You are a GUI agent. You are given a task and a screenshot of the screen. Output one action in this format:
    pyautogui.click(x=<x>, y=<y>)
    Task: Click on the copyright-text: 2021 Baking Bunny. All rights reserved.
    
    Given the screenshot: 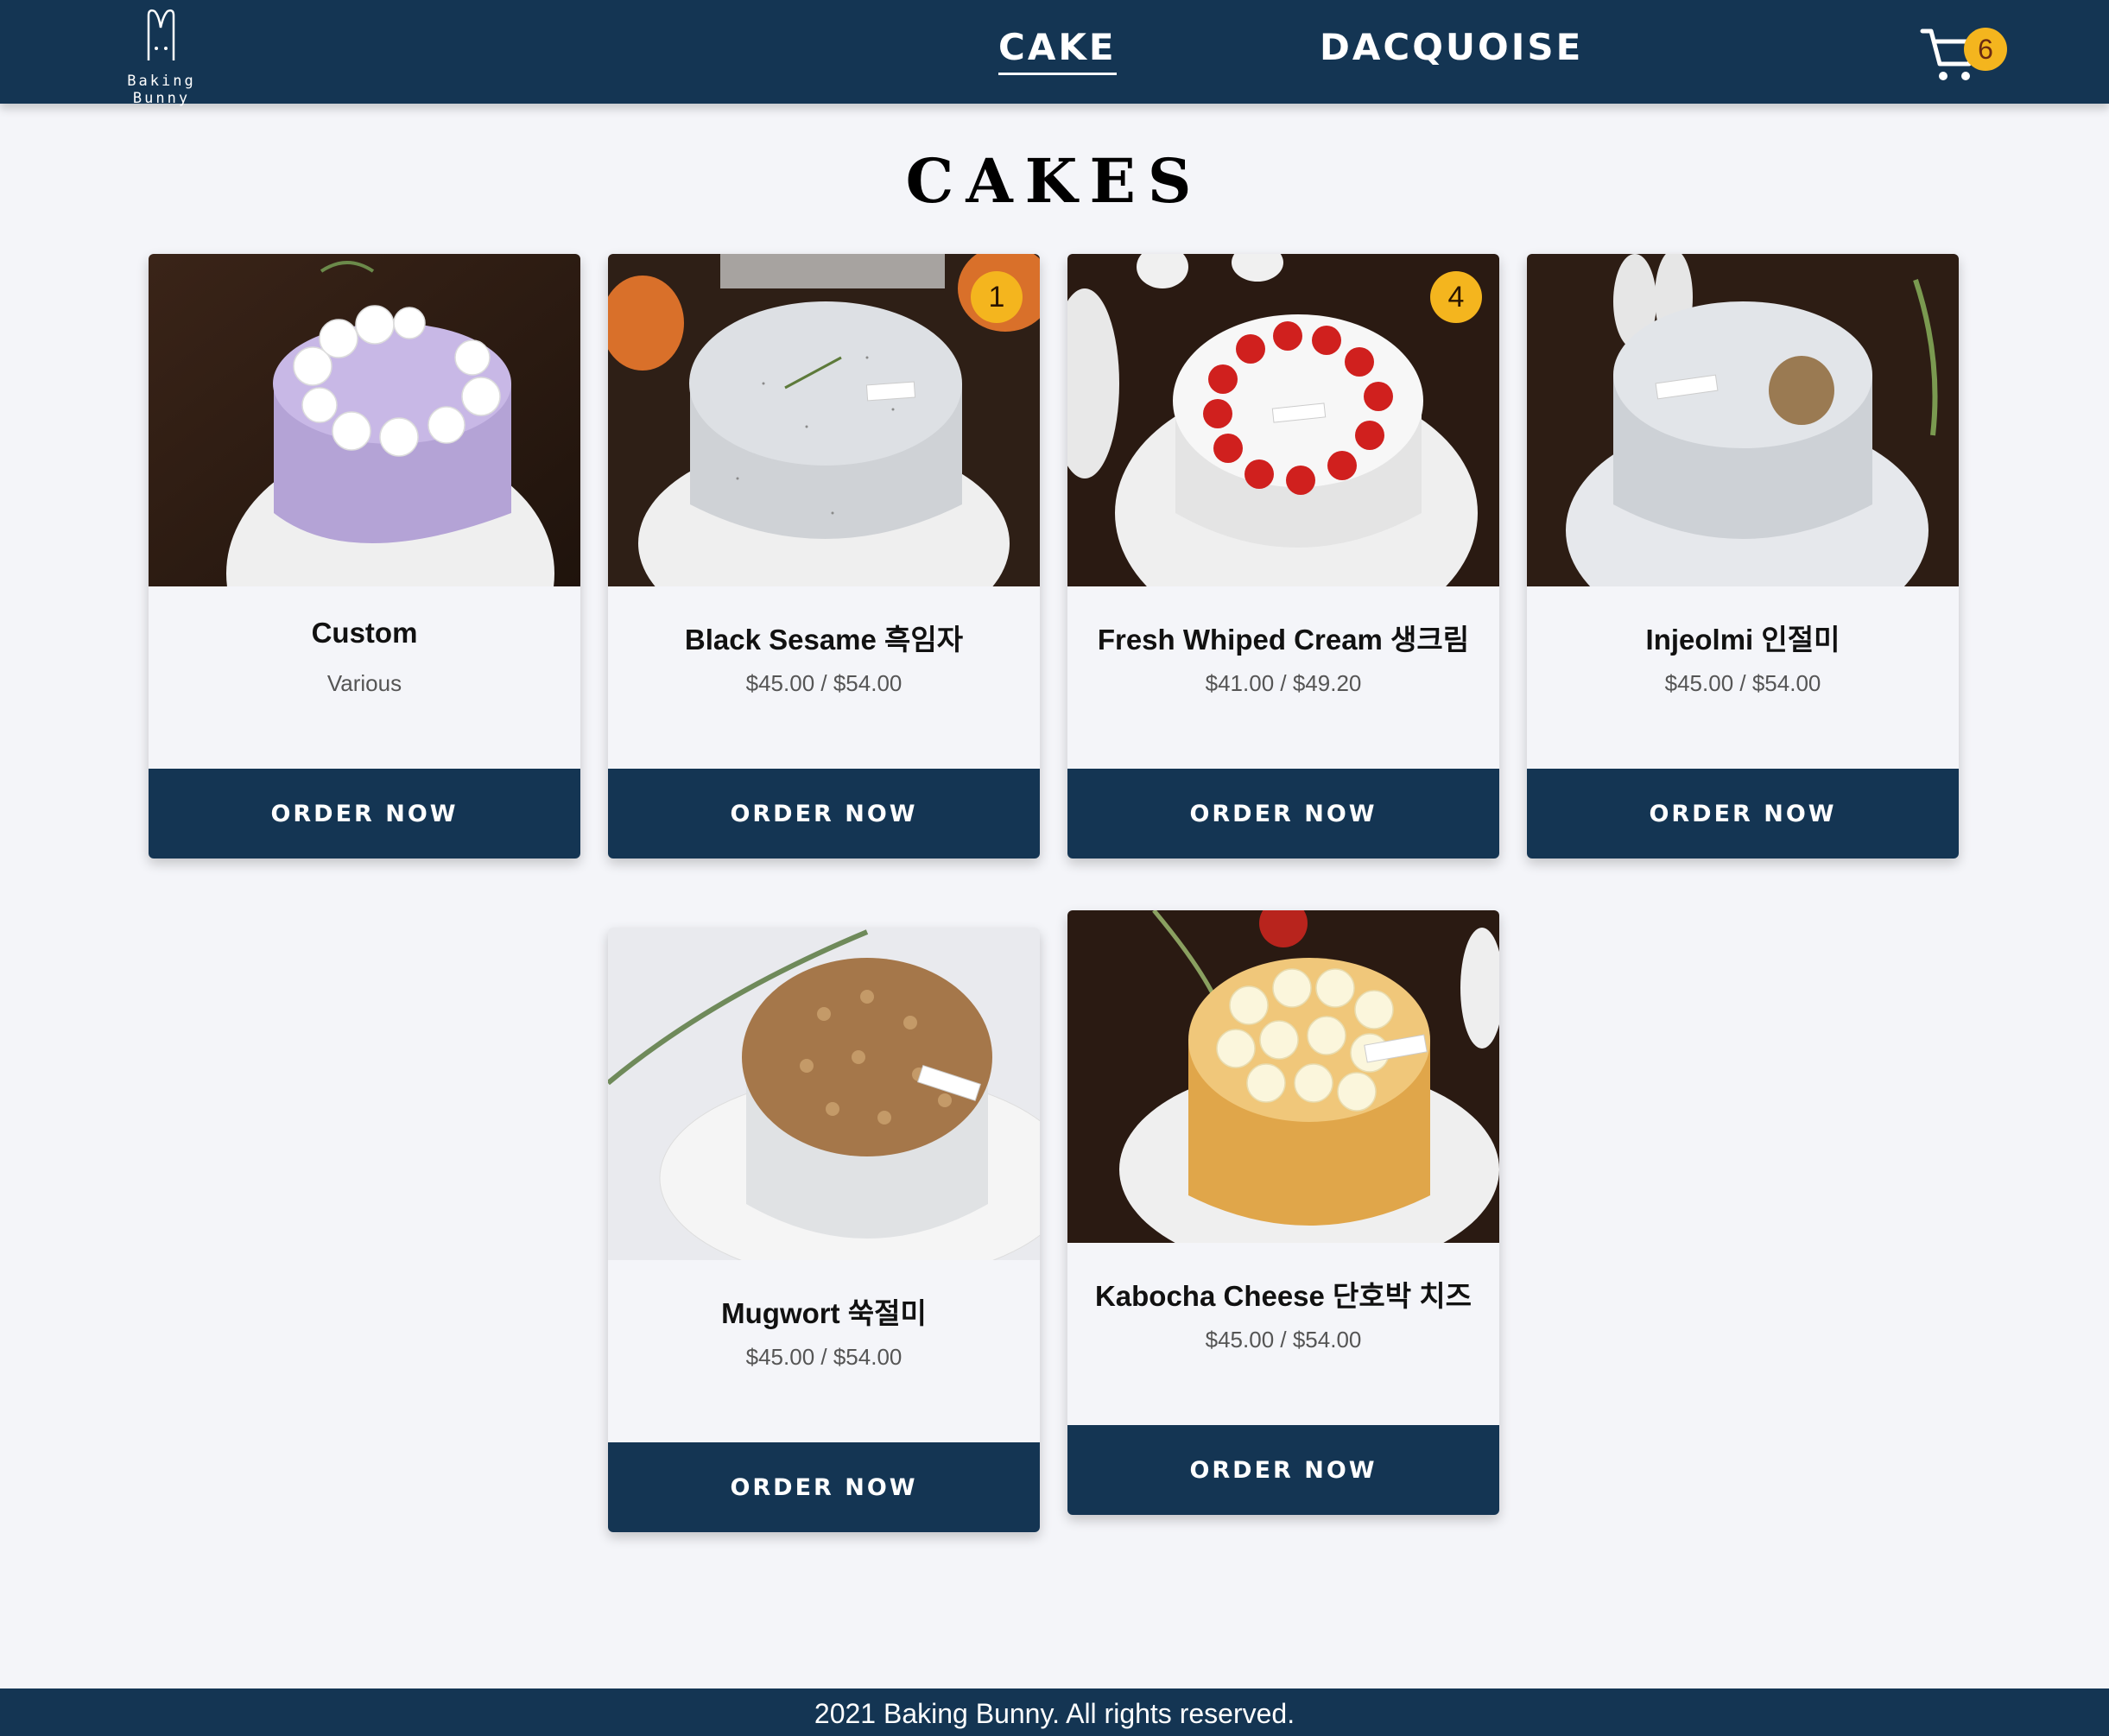 What is the action you would take?
    pyautogui.click(x=1054, y=1713)
    